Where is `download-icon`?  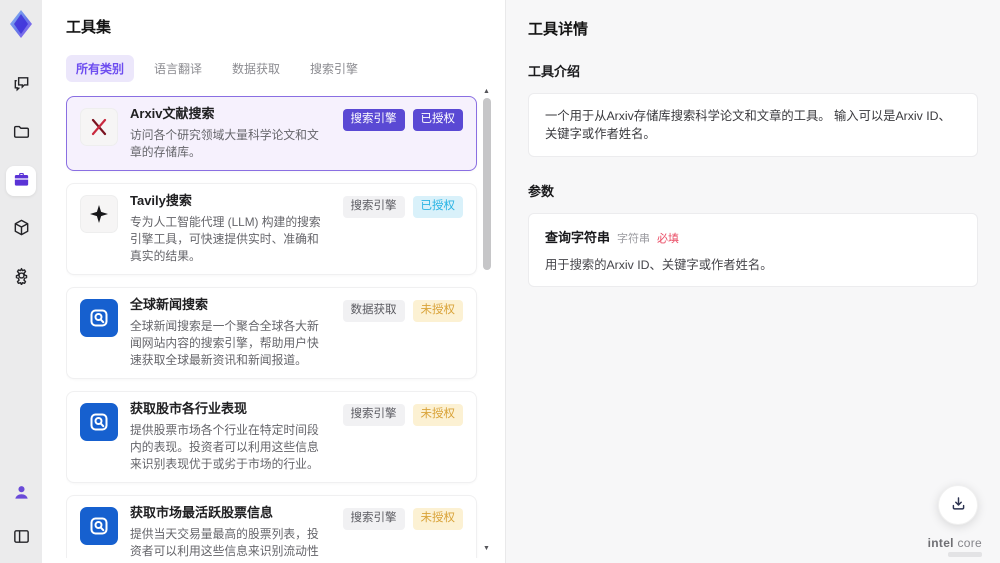
download-icon is located at coordinates (958, 505).